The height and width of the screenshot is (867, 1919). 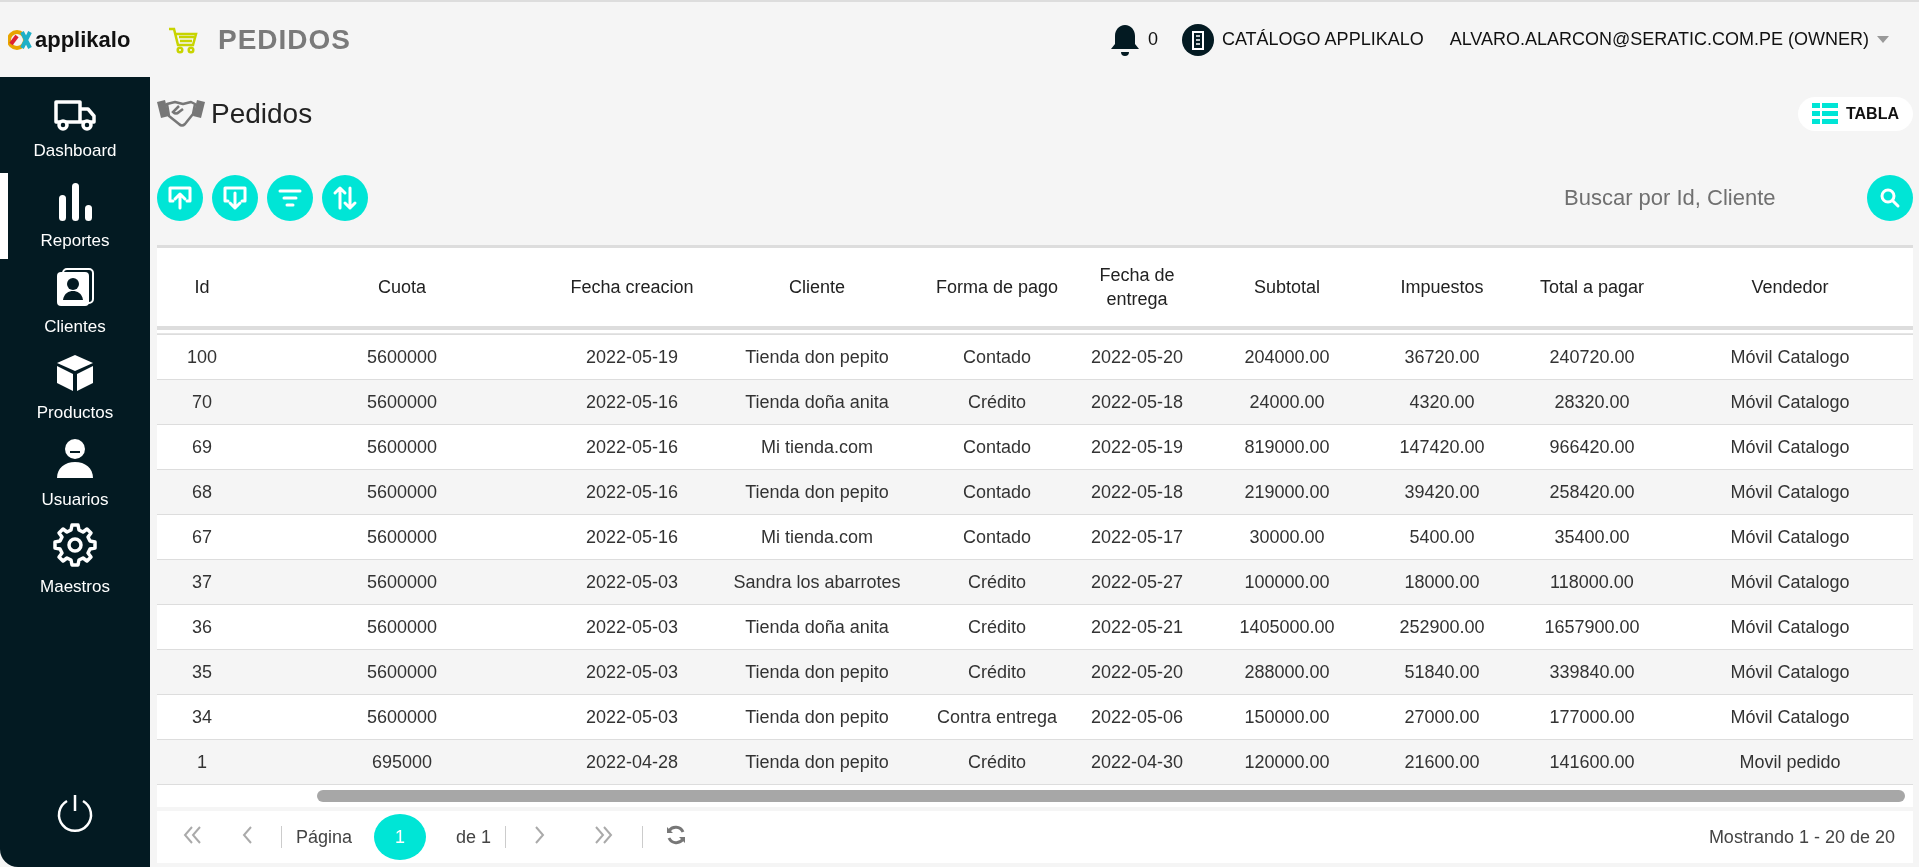 I want to click on table-cell-text: 240720.00, so click(x=1592, y=357).